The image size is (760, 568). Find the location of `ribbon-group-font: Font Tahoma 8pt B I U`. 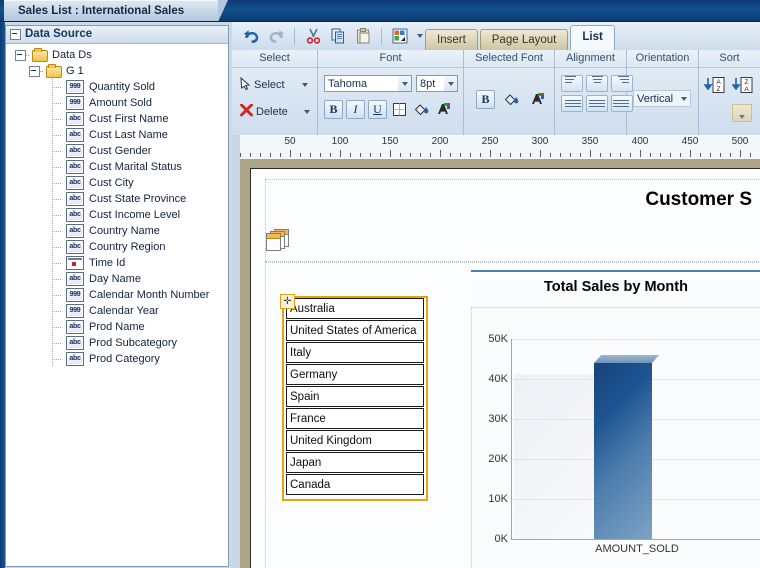

ribbon-group-font: Font Tahoma 8pt B I U is located at coordinates (391, 92).